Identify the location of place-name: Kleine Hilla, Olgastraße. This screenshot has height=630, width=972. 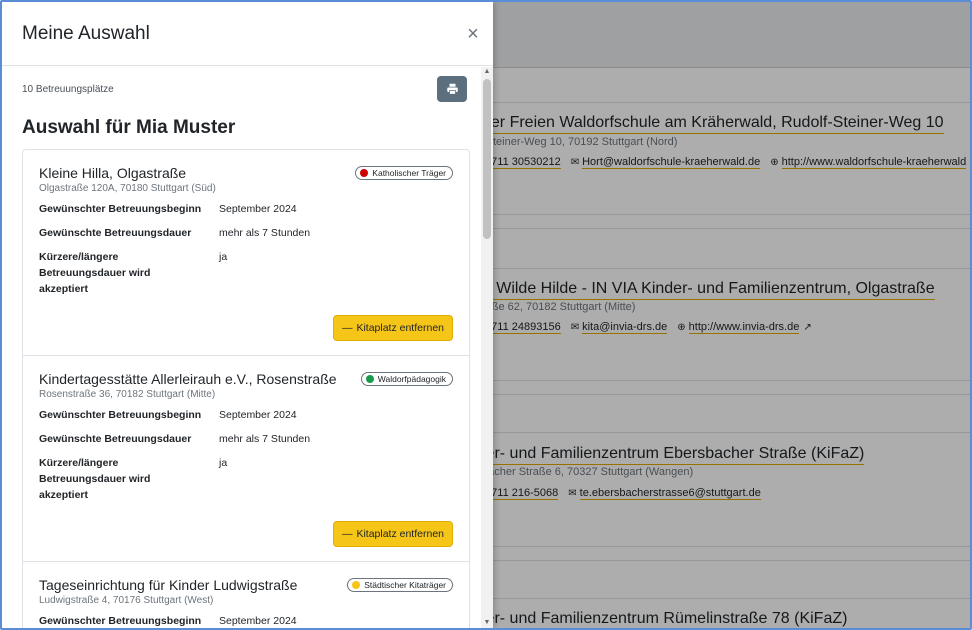
(113, 173).